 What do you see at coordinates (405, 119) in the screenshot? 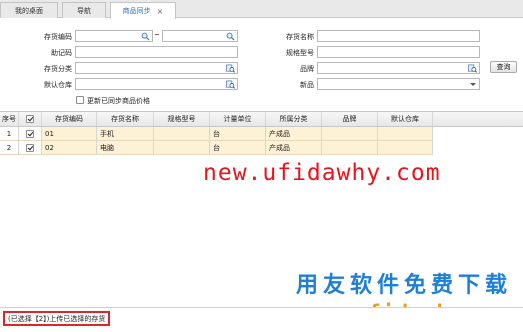
I see `header-warehouse: 默认仓库` at bounding box center [405, 119].